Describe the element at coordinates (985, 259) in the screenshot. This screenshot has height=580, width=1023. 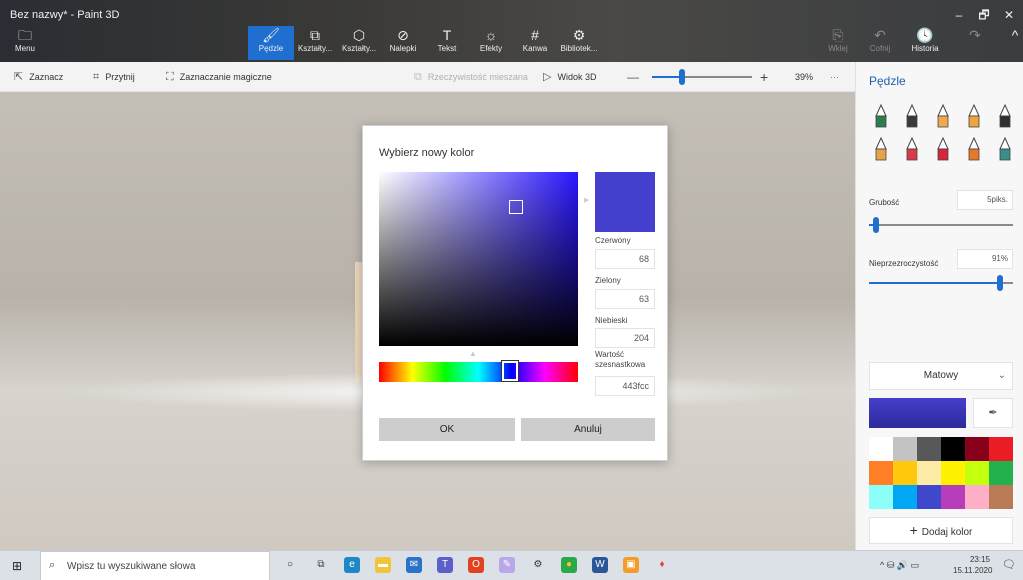
I see `opacity-input: 91%` at that location.